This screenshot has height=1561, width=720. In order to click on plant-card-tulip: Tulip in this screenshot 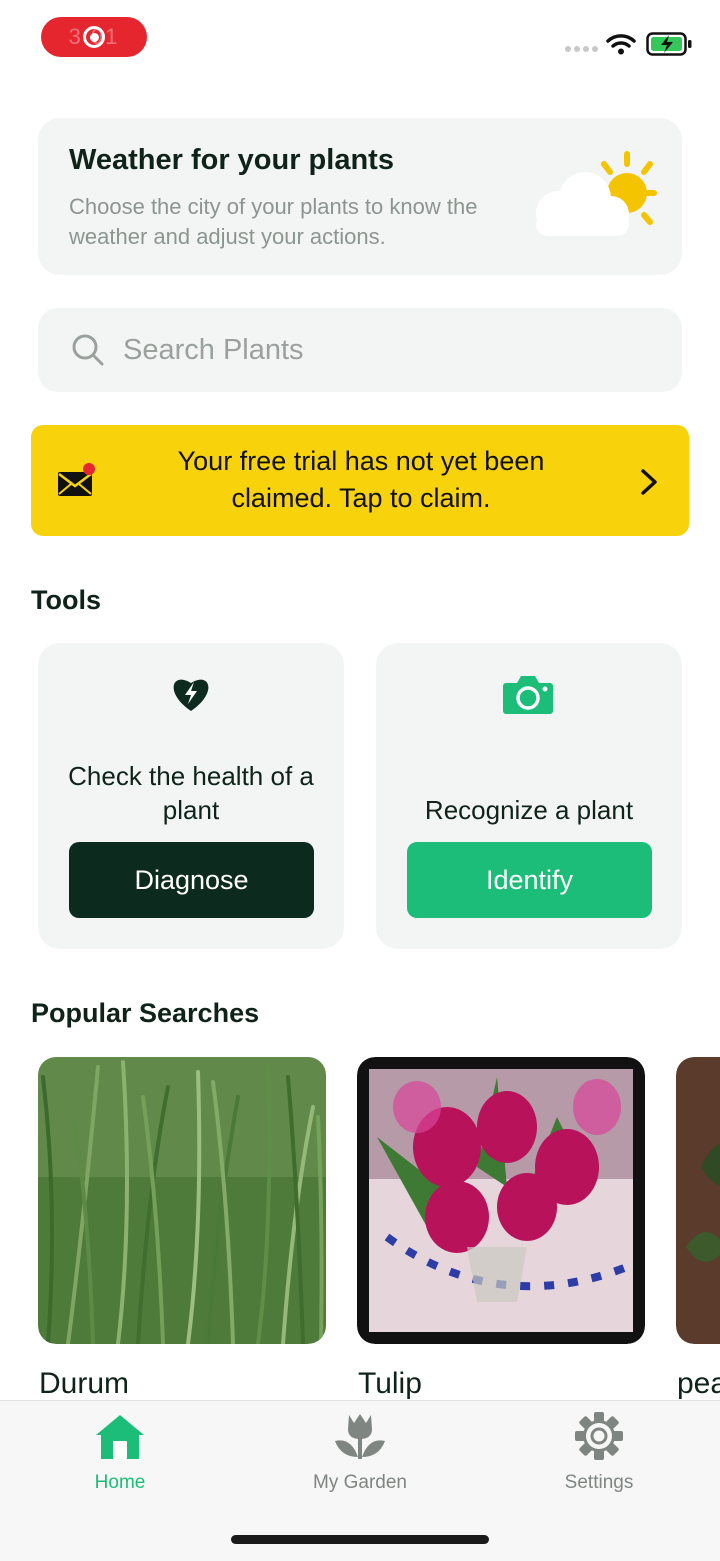, I will do `click(501, 1229)`.